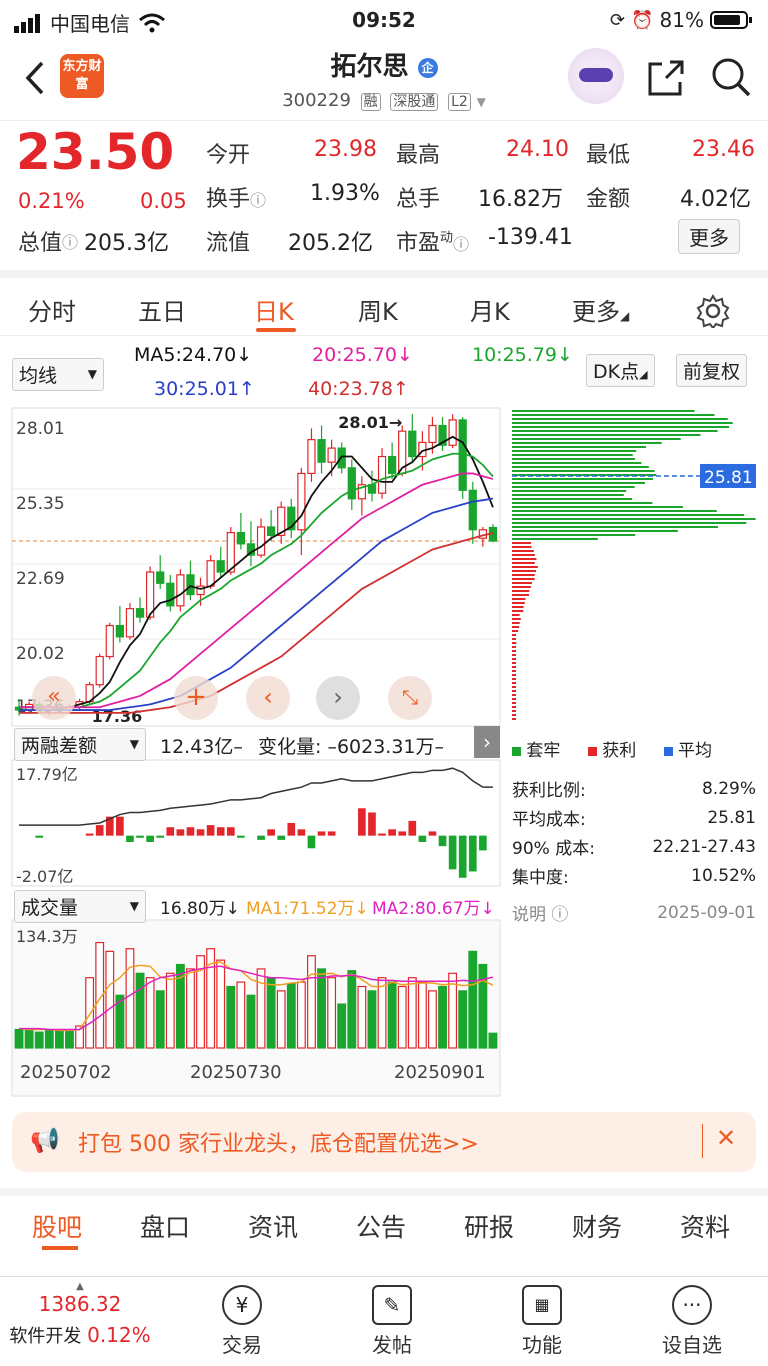  What do you see at coordinates (709, 236) in the screenshot?
I see `more-button: 更多` at bounding box center [709, 236].